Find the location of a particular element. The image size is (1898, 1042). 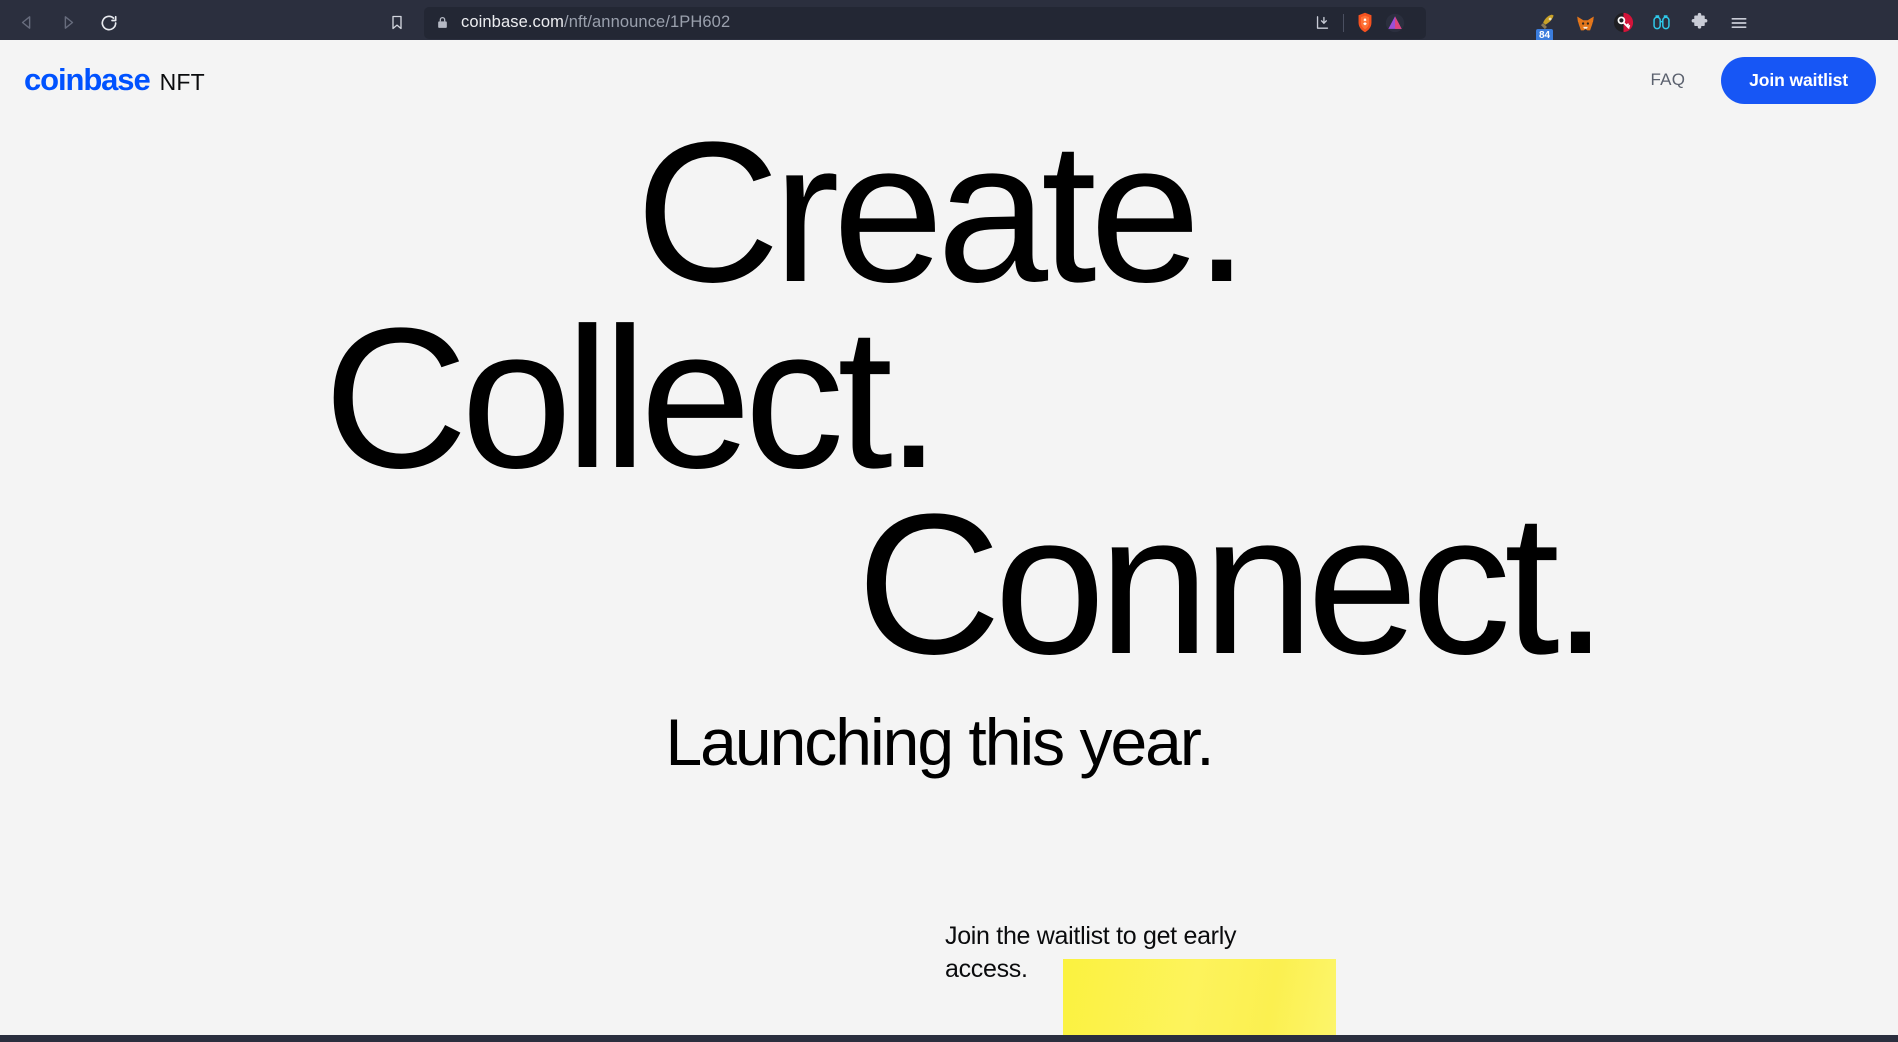

password-key-icon is located at coordinates (1623, 23).